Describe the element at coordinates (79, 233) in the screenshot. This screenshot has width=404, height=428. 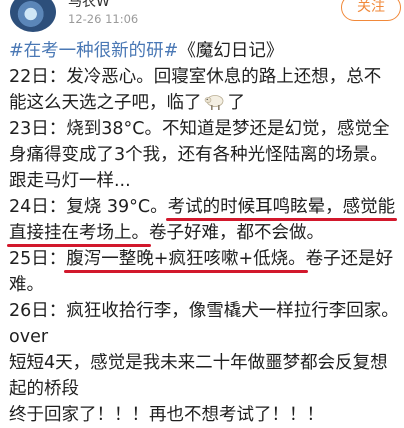
I see `underlined-text: 直接挂在考场上。` at that location.